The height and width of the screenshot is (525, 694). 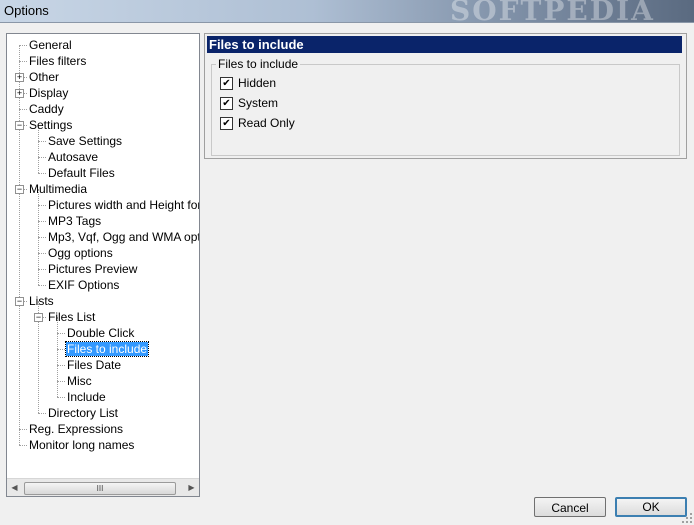 I want to click on tree-item: Default Files, so click(x=81, y=173).